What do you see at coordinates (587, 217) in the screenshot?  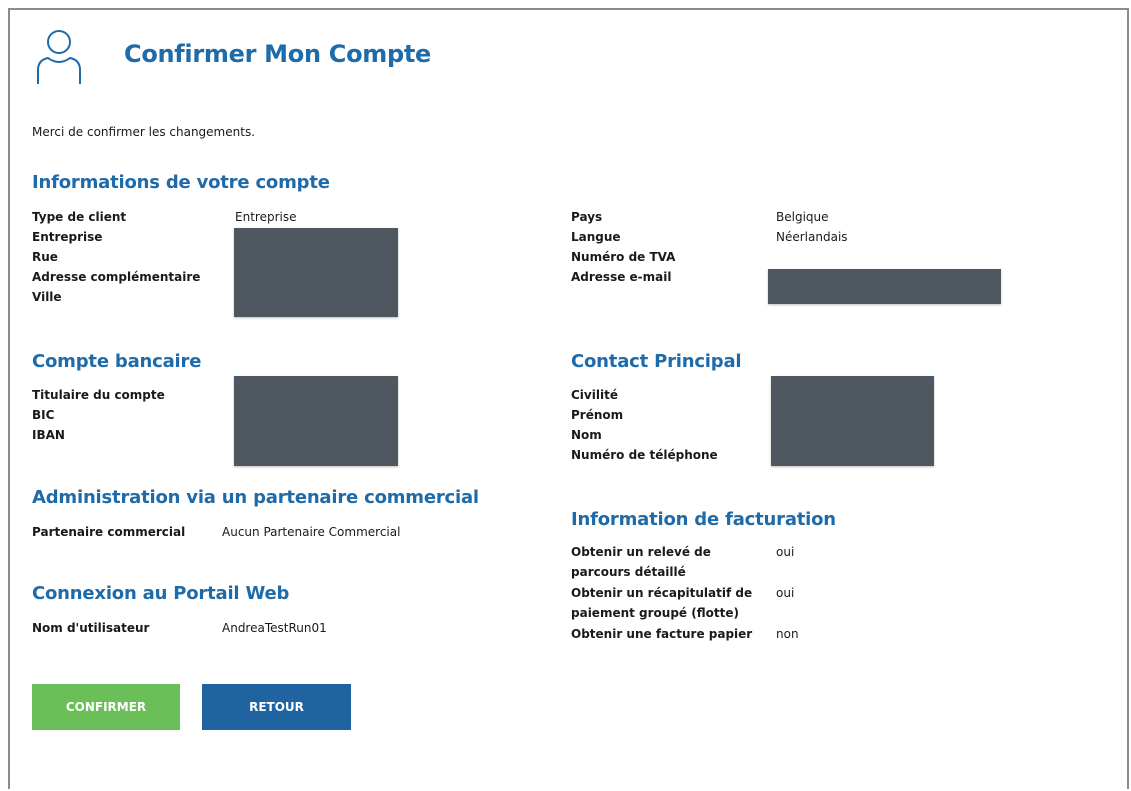 I see `label-country: Pays` at bounding box center [587, 217].